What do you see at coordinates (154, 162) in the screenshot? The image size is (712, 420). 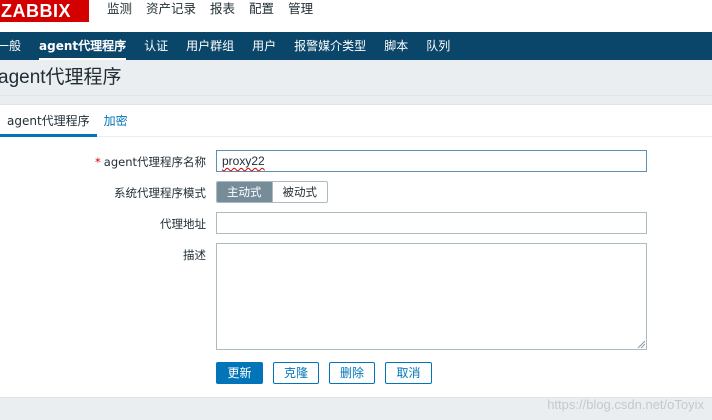 I see `proxy-name-label-text: agent代理程序名称` at bounding box center [154, 162].